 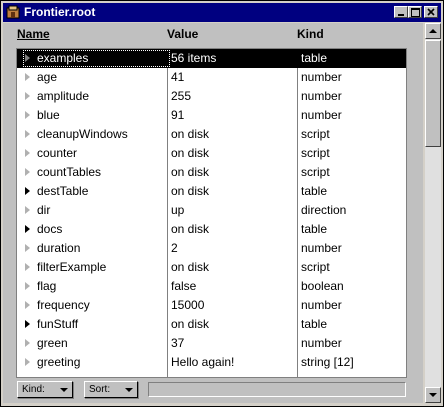 I want to click on table-row: blue 91 number, so click(x=211, y=115).